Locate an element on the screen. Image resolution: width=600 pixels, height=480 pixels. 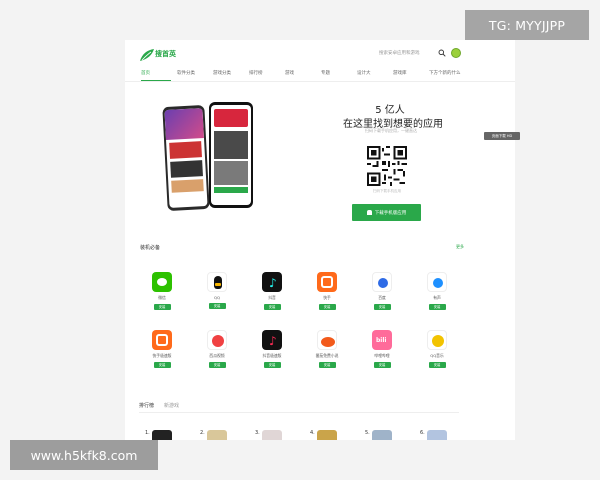
app-name: 百度 is located at coordinates (382, 297).